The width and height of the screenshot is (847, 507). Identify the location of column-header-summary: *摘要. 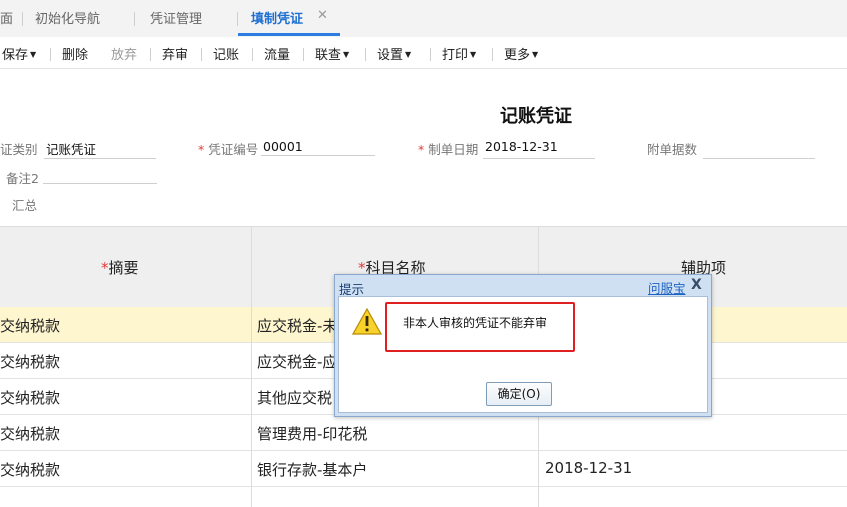
(120, 267).